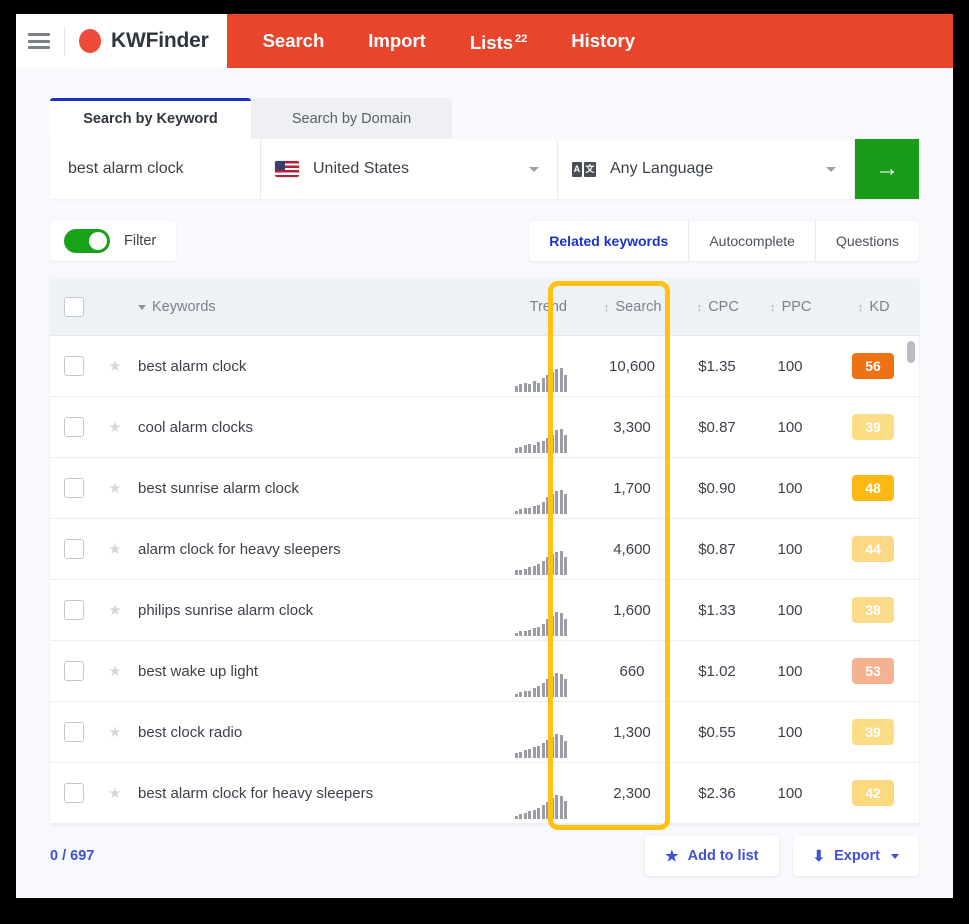 This screenshot has height=924, width=969. I want to click on table-row: ★ best alarm clock 10,600 $1.35 100 56, so click(484, 366).